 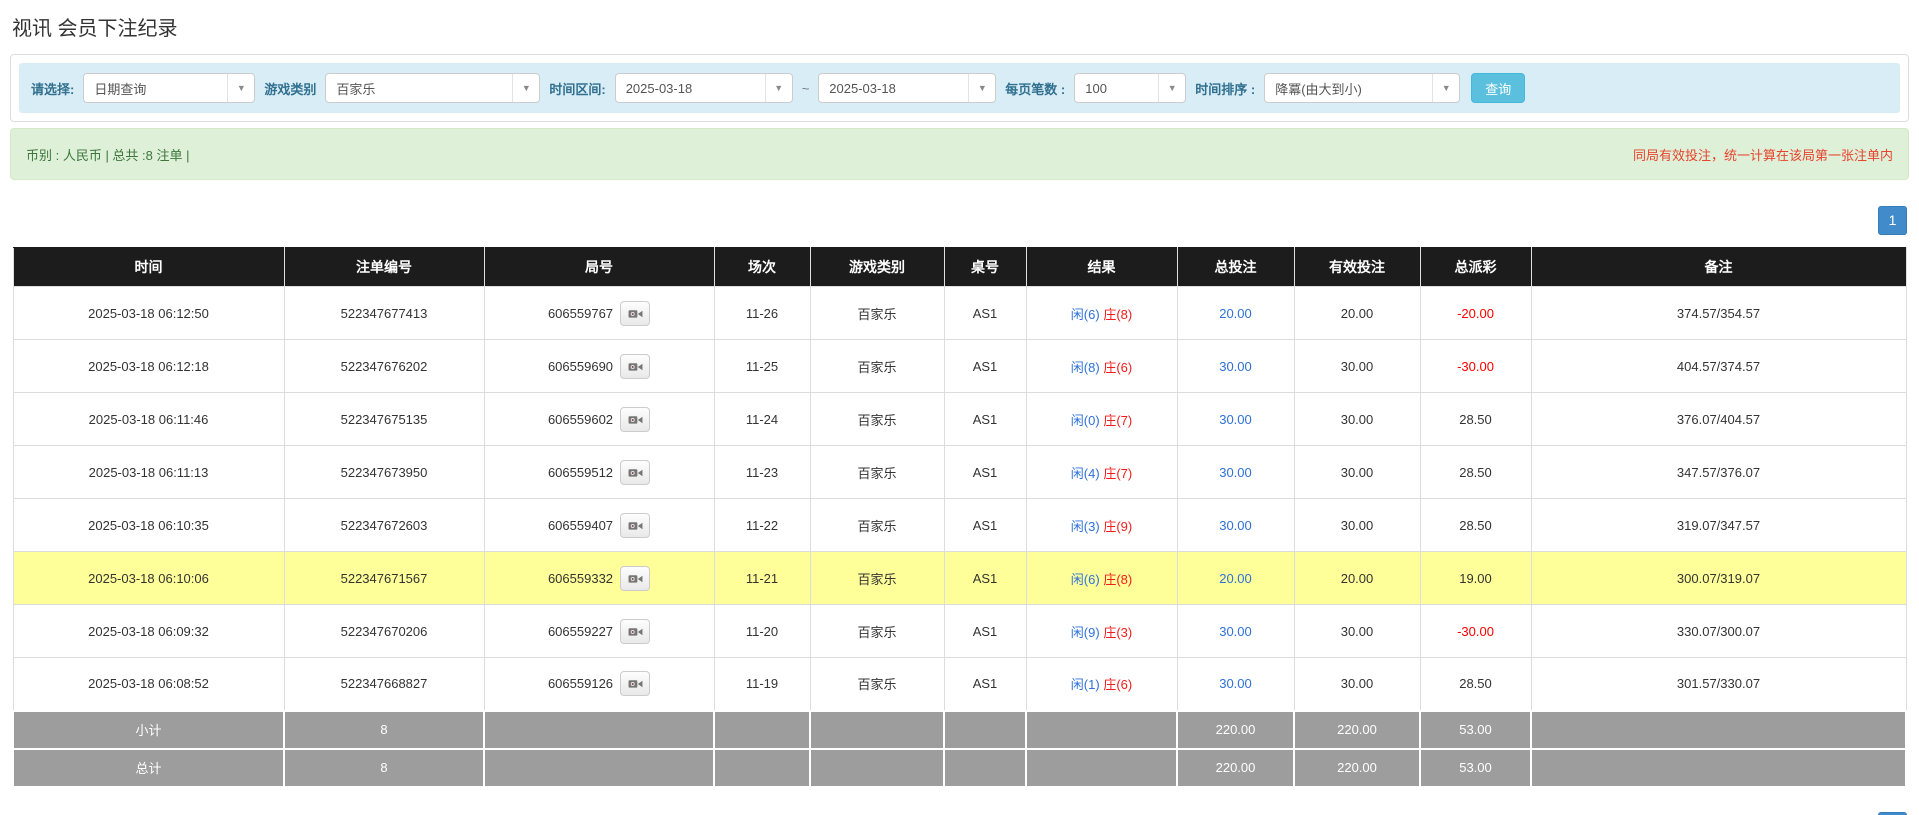 What do you see at coordinates (1718, 419) in the screenshot?
I see `cell-remark: 376.07/404.57` at bounding box center [1718, 419].